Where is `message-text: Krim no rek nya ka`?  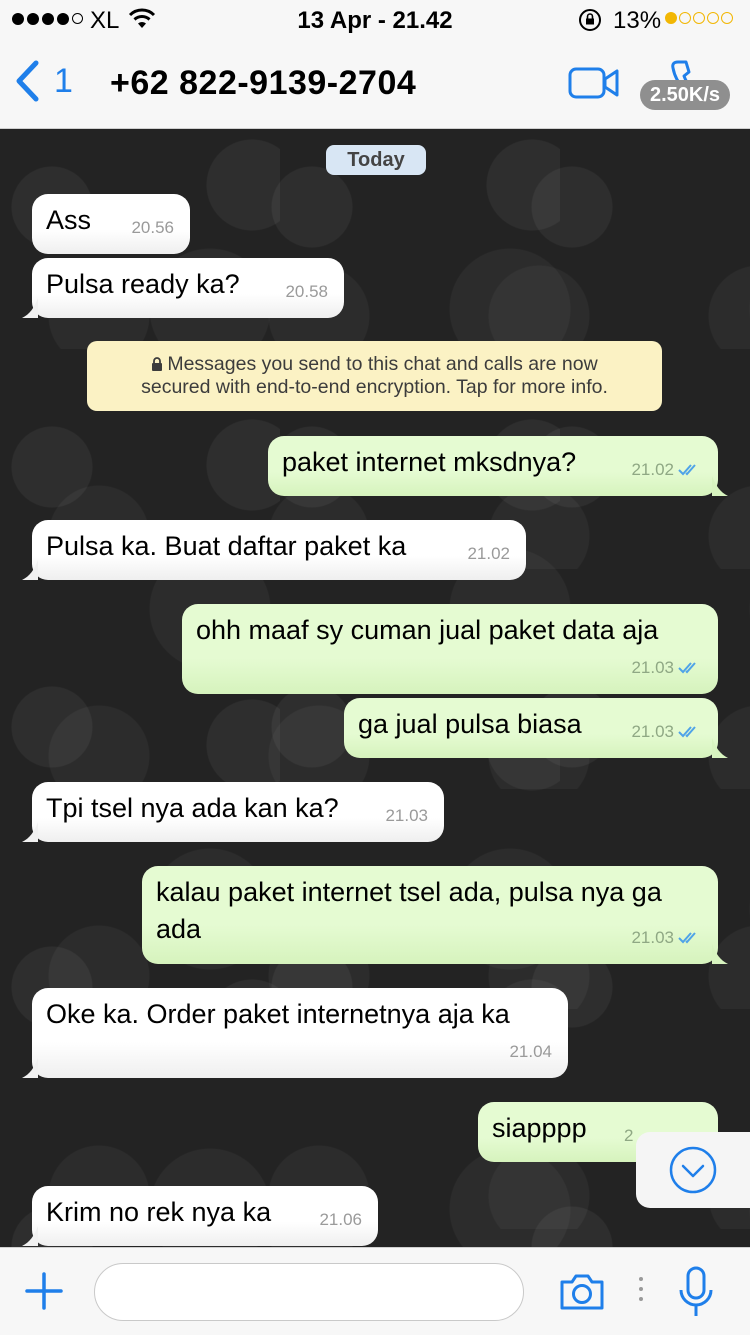
message-text: Krim no rek nya ka is located at coordinates (159, 1212).